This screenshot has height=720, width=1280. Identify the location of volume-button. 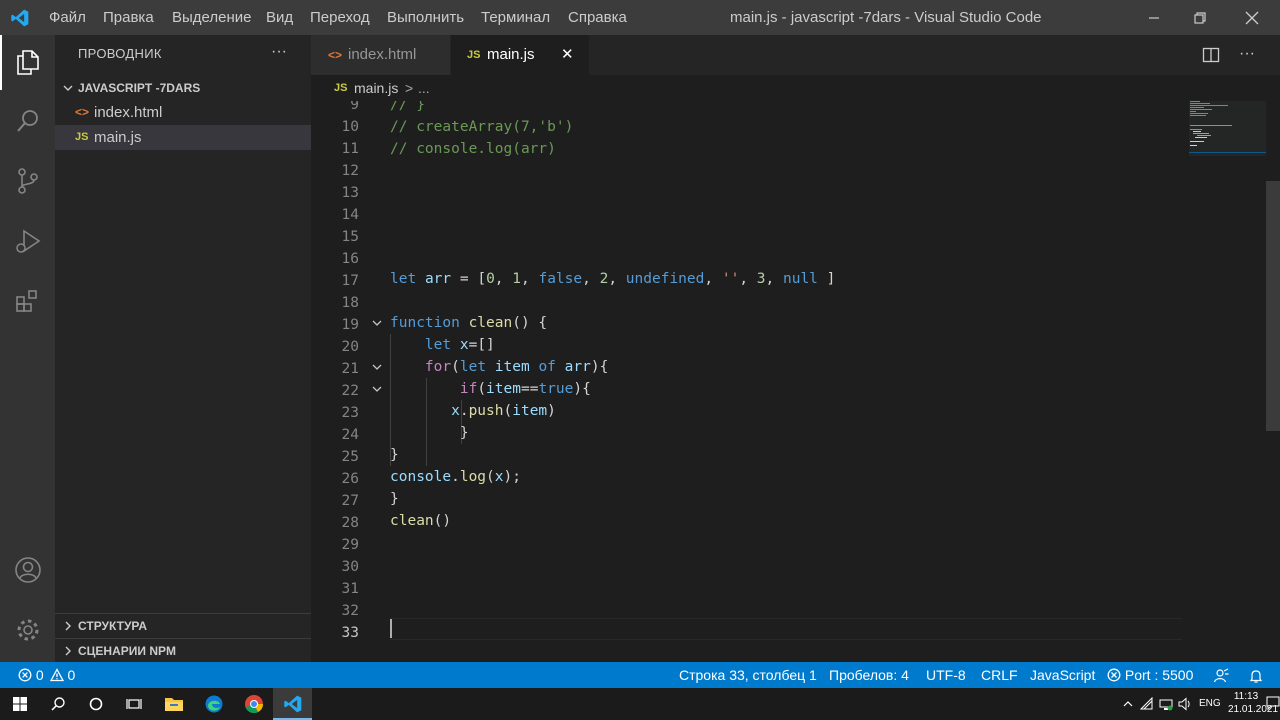
(1185, 706).